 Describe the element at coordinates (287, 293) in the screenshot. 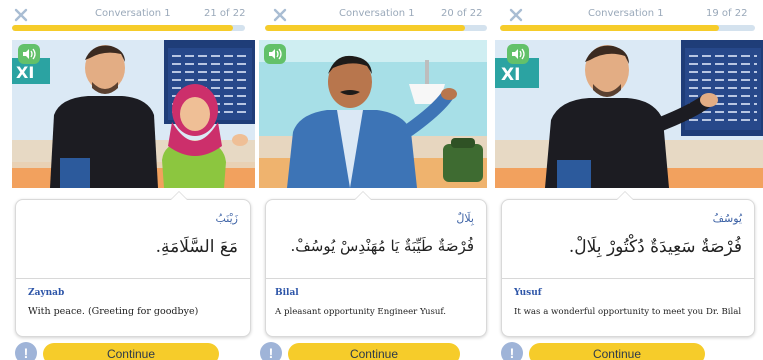

I see `speaker-name-english: Bilal` at that location.